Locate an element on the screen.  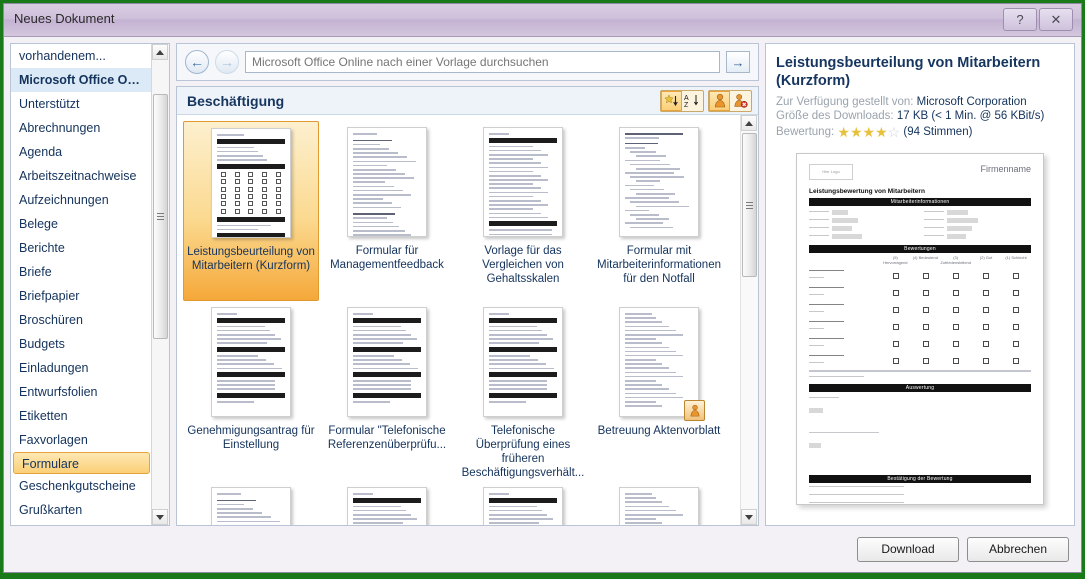
hide-user-templates-button is located at coordinates (740, 101).